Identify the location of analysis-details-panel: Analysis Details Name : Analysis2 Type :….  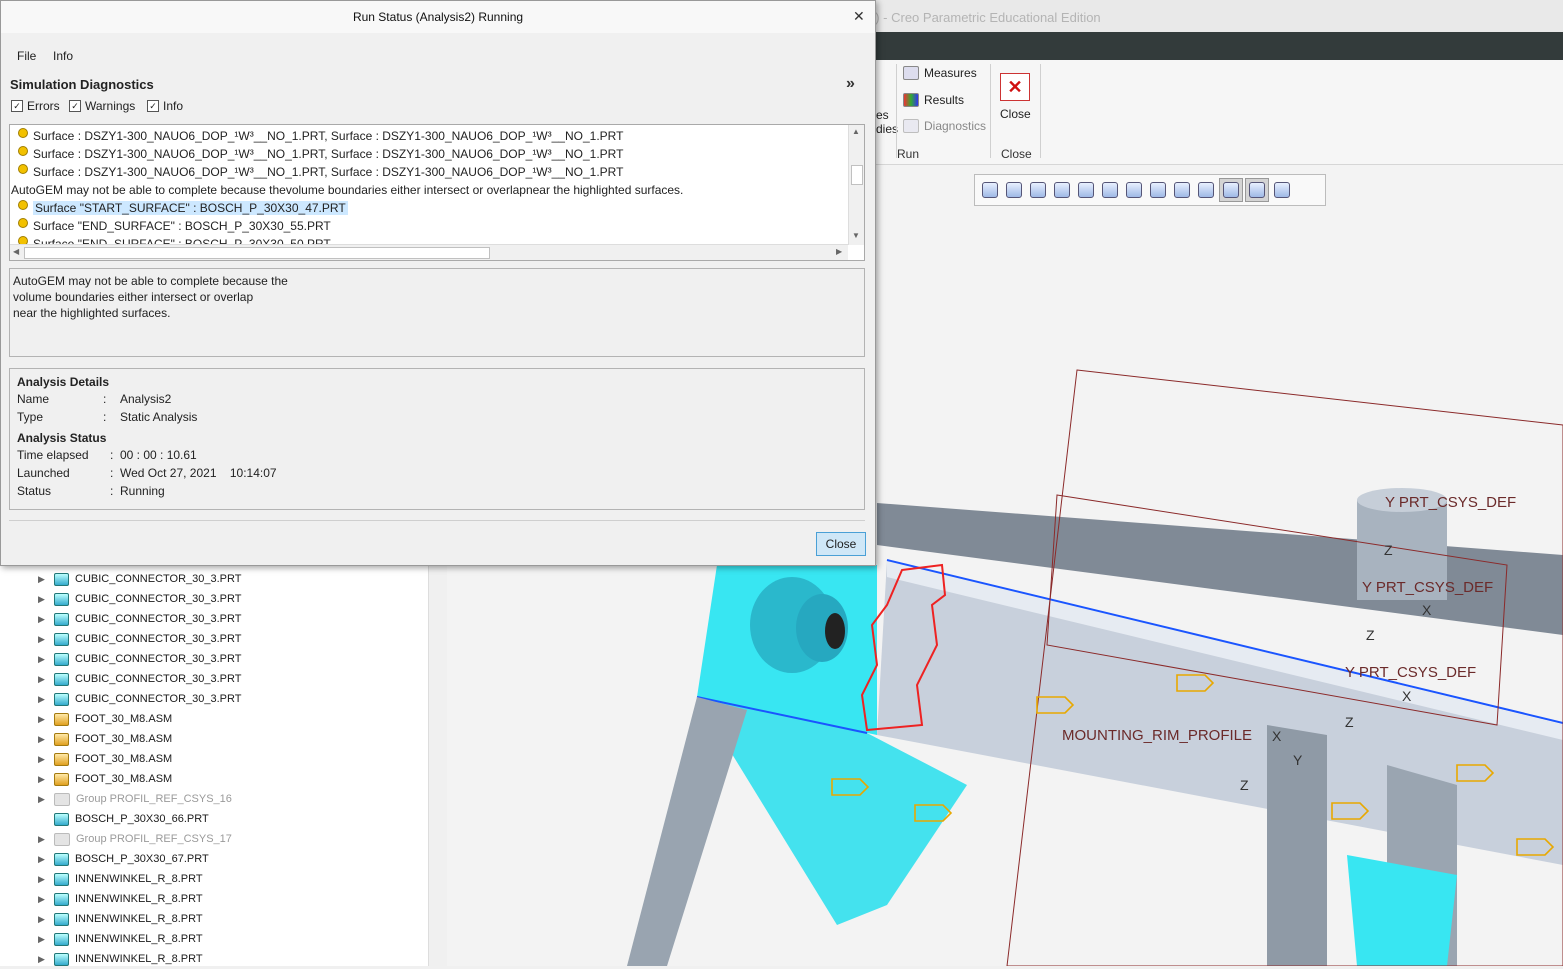
(437, 439).